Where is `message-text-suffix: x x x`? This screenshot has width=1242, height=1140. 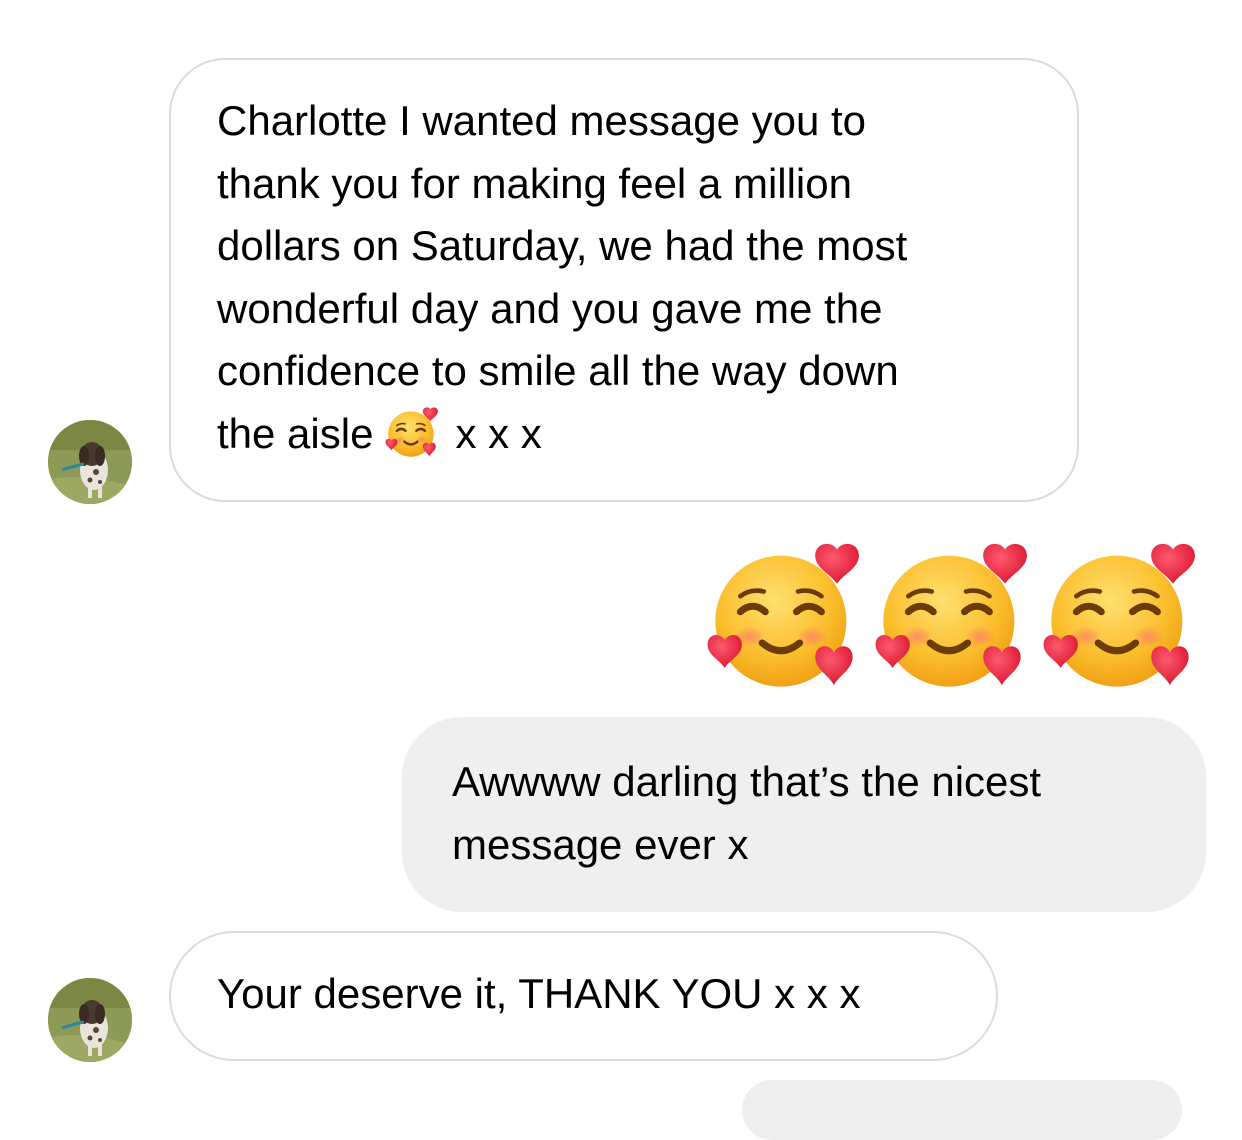 message-text-suffix: x x x is located at coordinates (498, 433).